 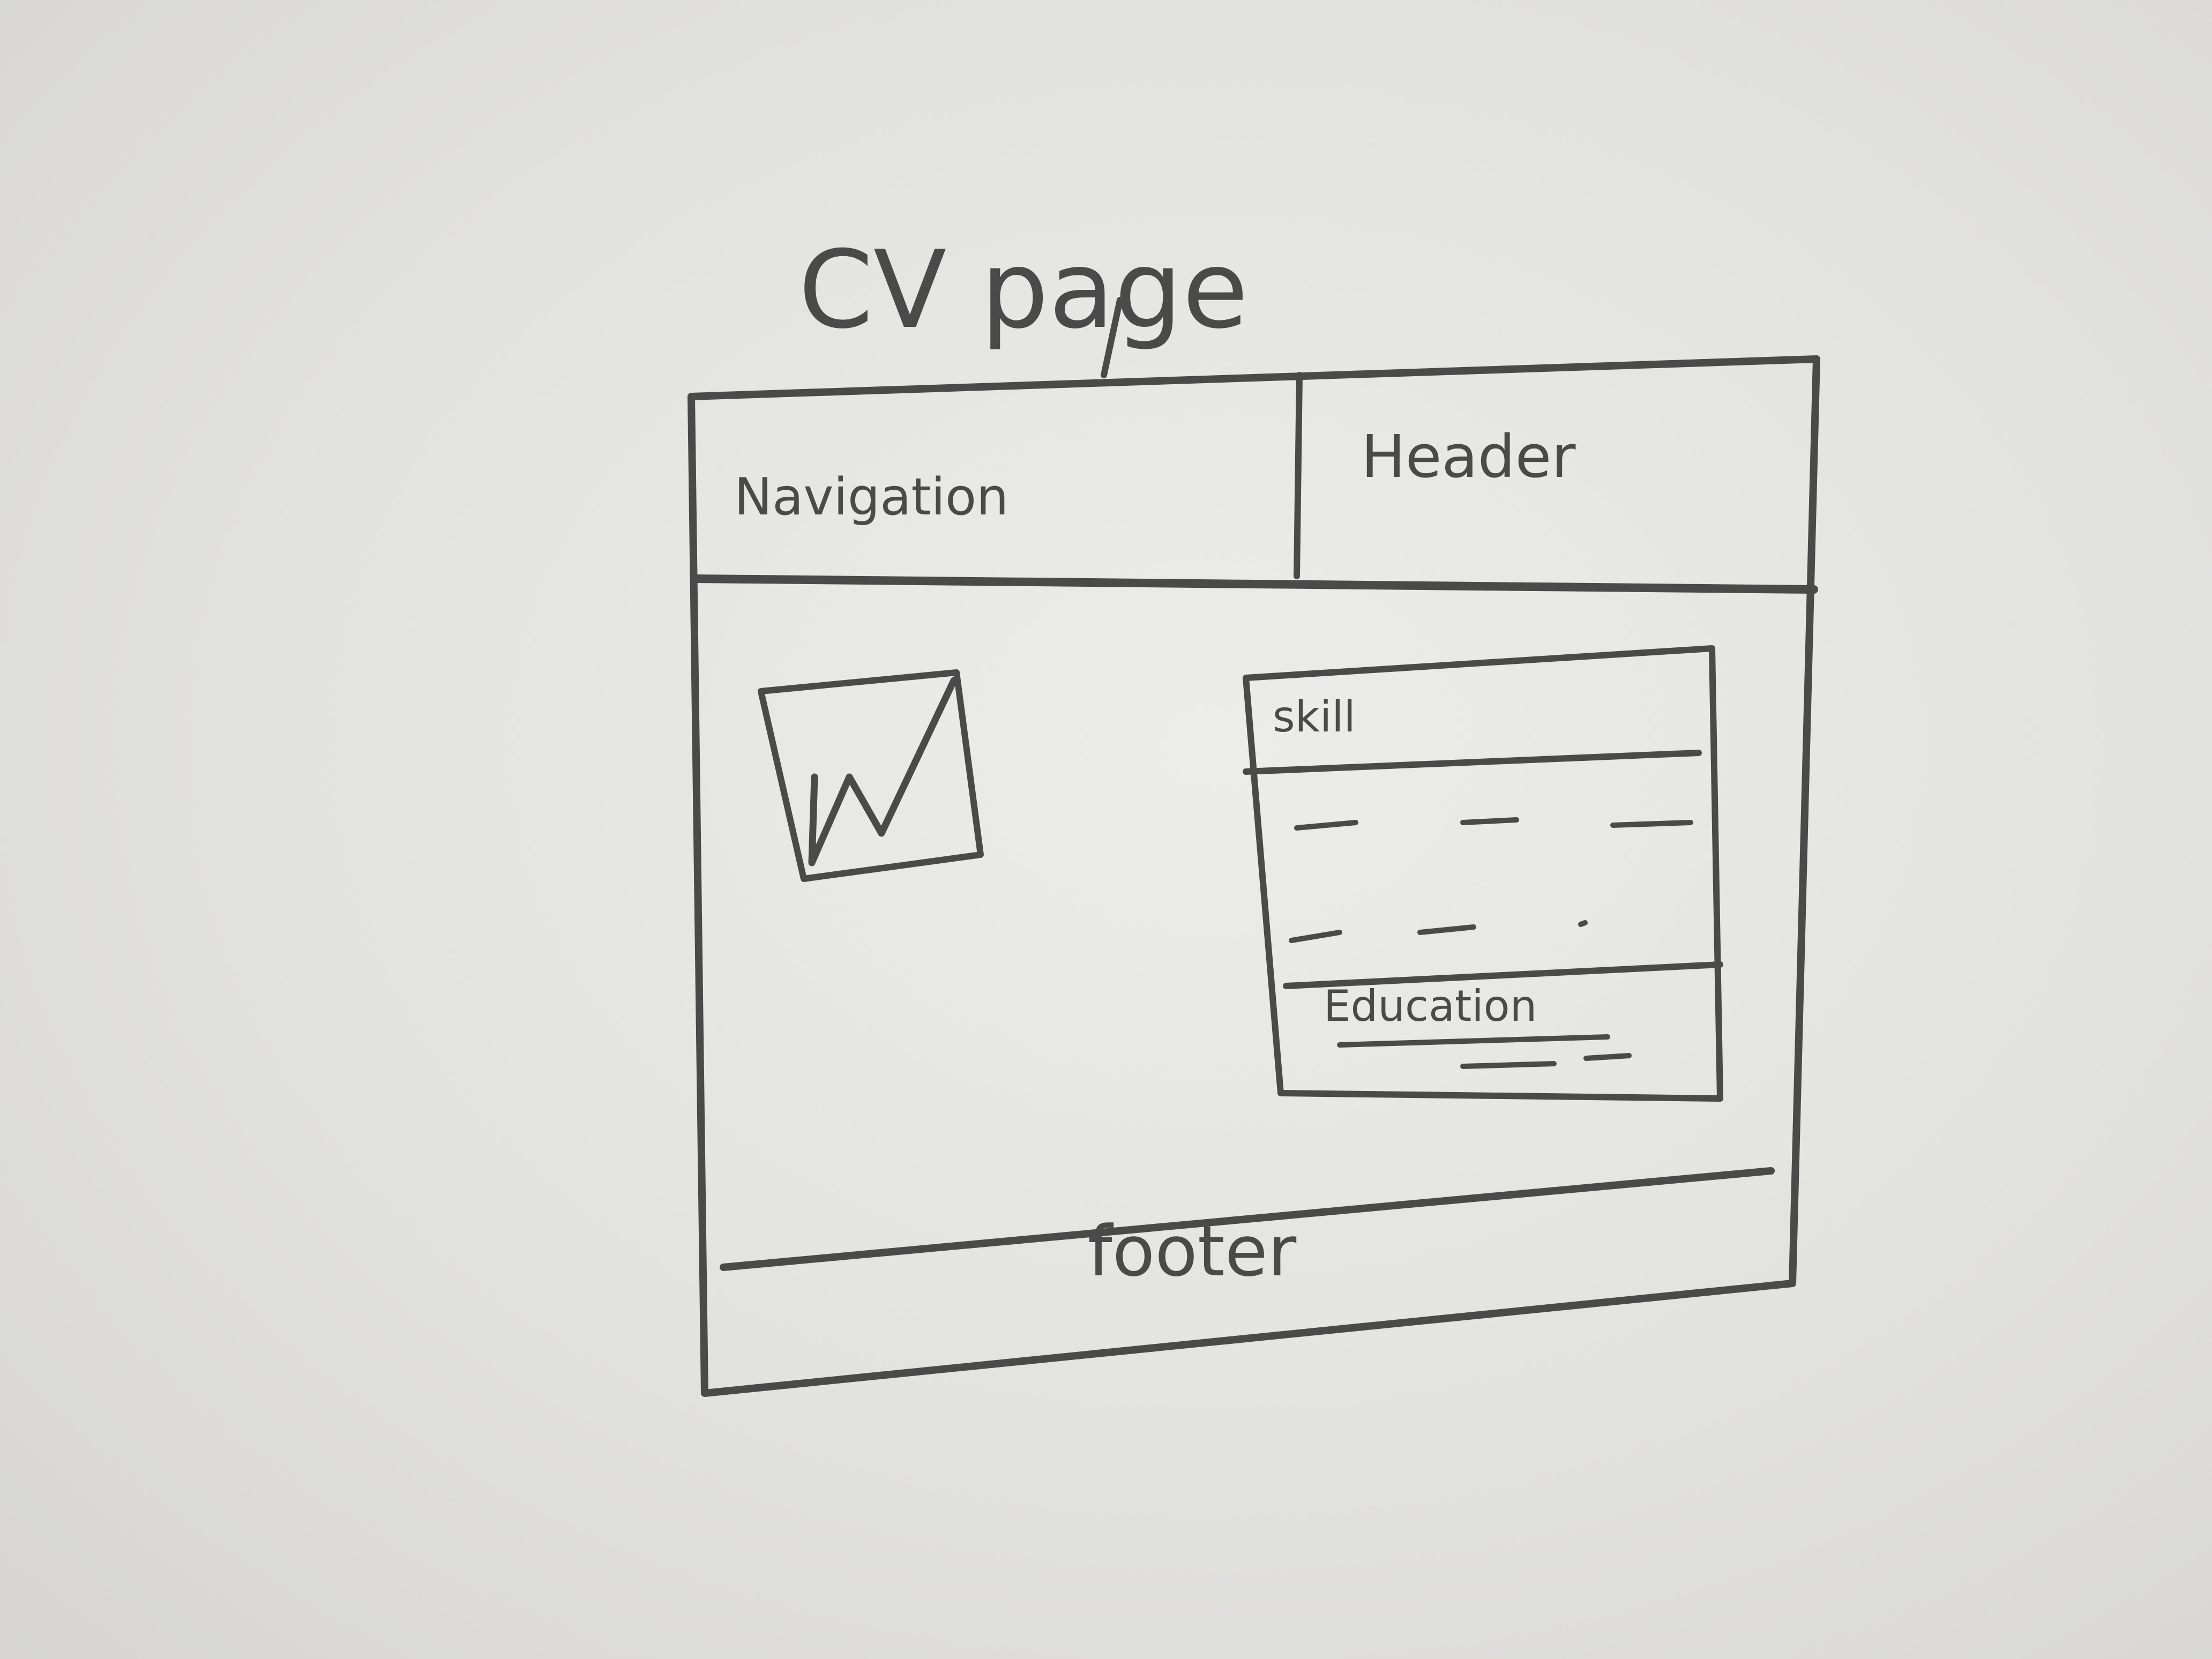 I want to click on navigation-label: Navigation, so click(x=871, y=497).